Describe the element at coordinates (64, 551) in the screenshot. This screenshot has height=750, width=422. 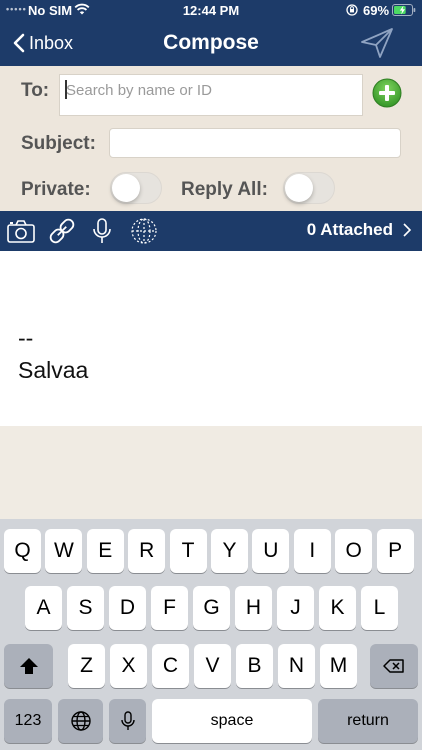
I see `key-w: W` at that location.